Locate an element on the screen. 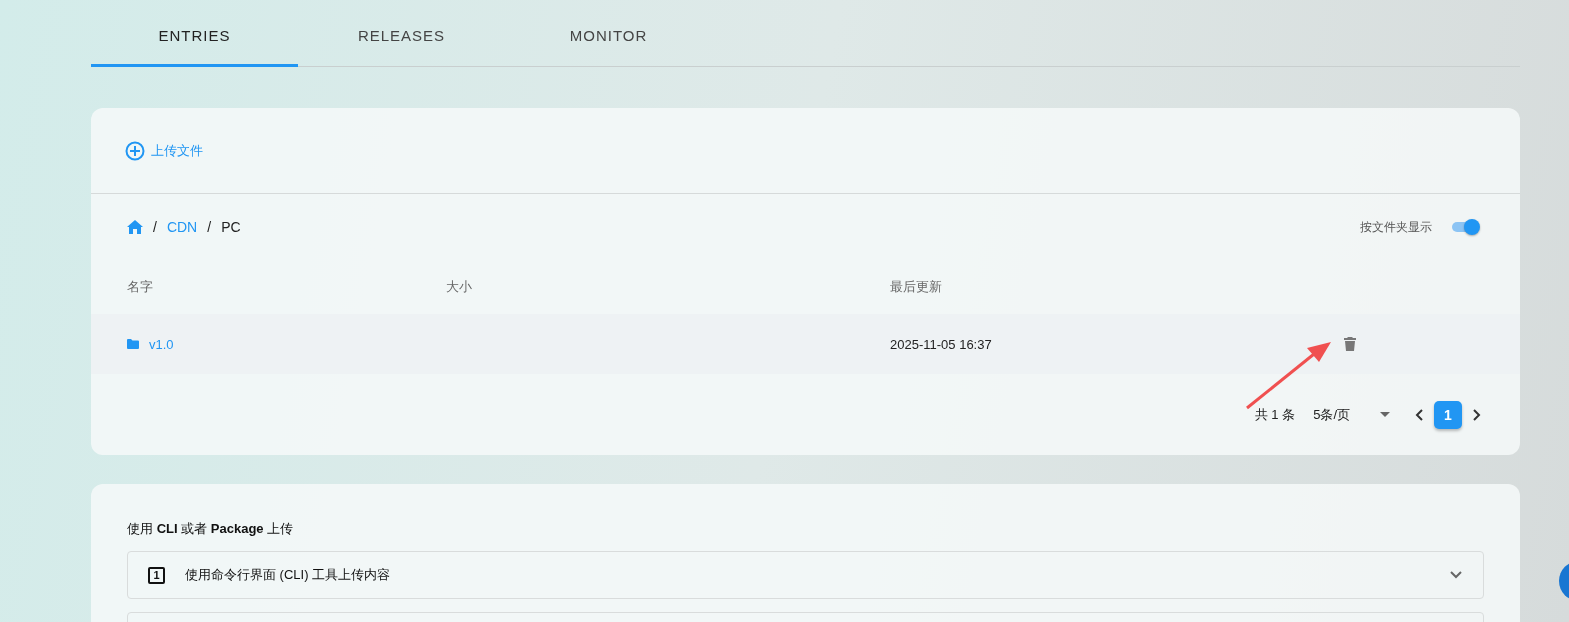  toggle-label: 按文件夹显示 is located at coordinates (1396, 227).